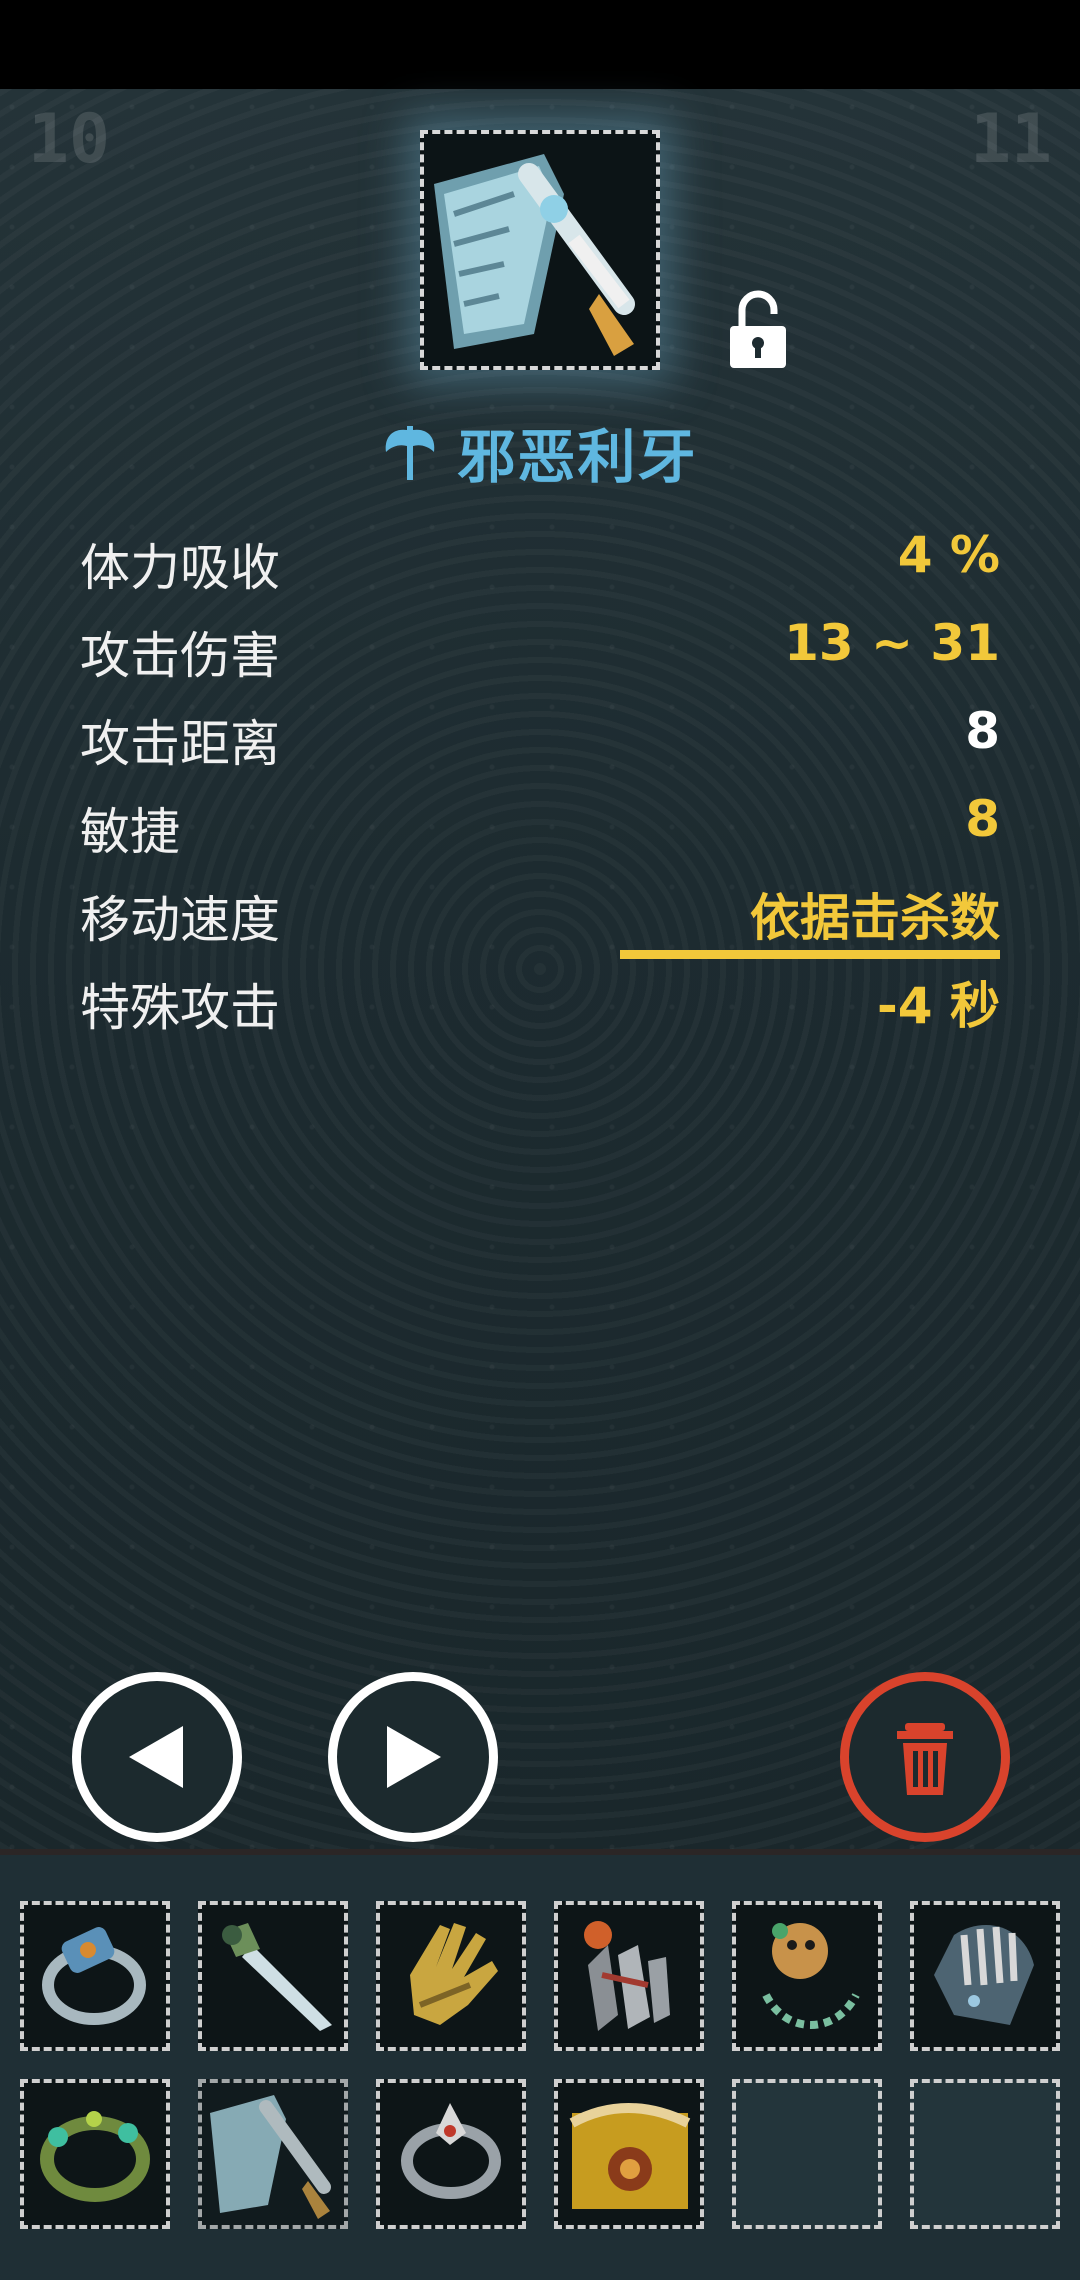  I want to click on stat-label: 攻击伤害, so click(180, 656).